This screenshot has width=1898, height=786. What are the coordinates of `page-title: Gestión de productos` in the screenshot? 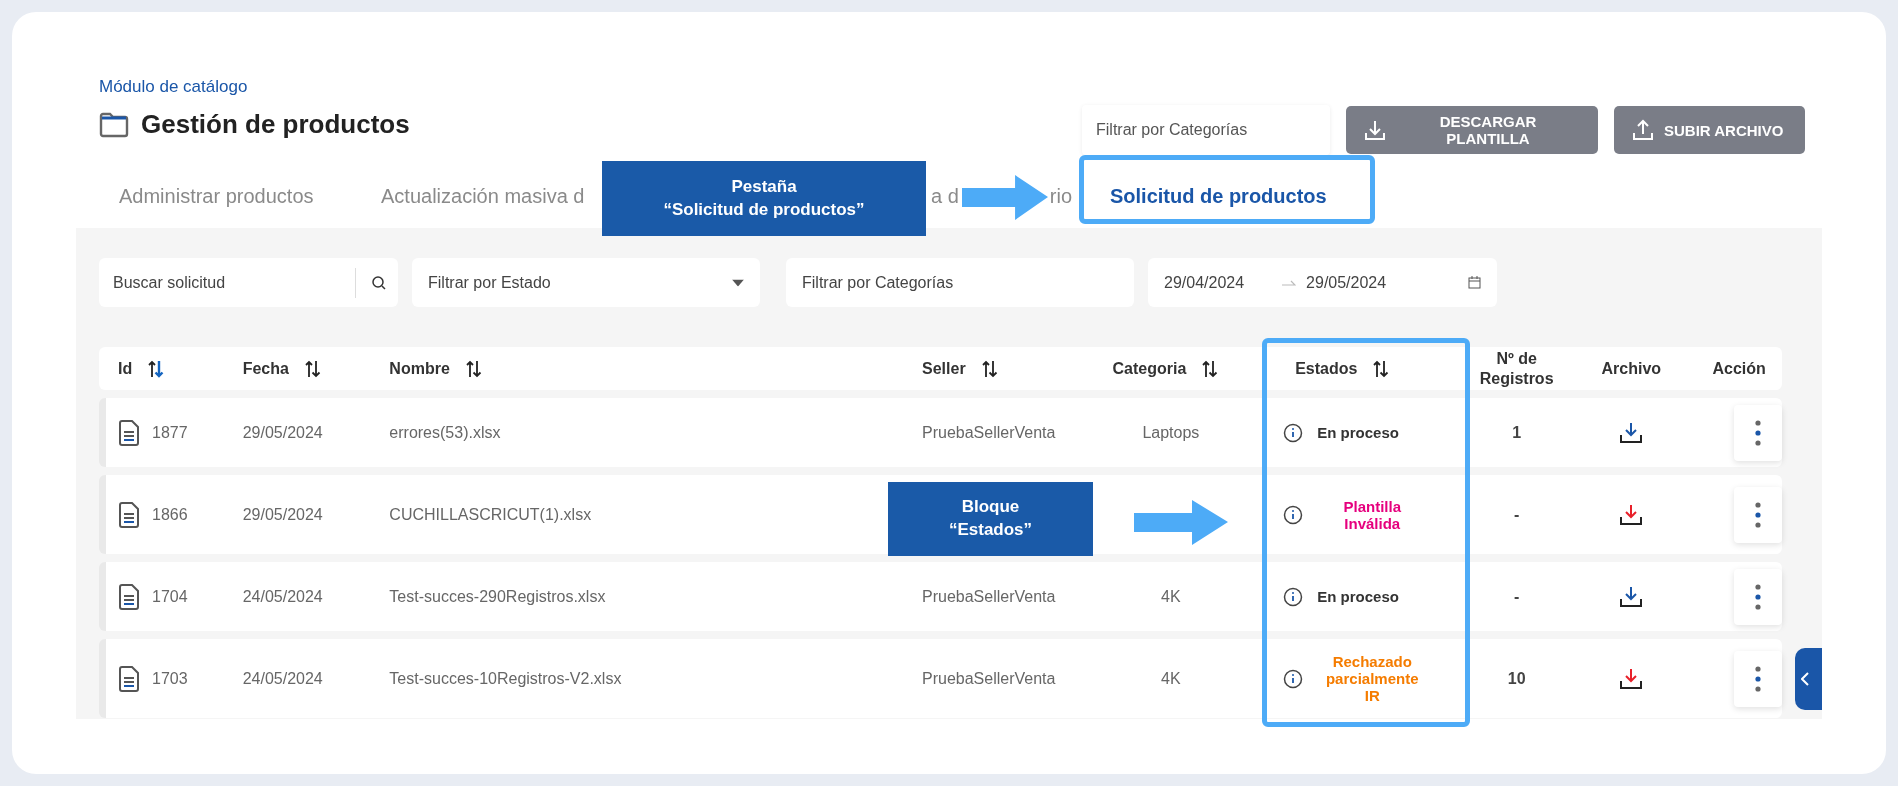 It's located at (275, 124).